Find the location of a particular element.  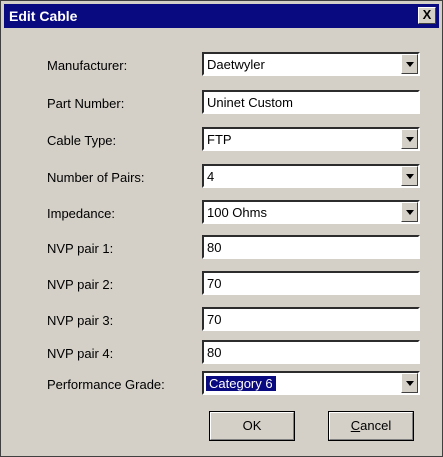

manufacturer-value: Daetwyler is located at coordinates (236, 64).